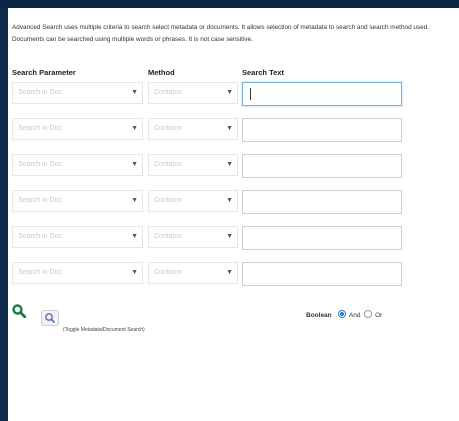  What do you see at coordinates (19, 311) in the screenshot?
I see `search-icon` at bounding box center [19, 311].